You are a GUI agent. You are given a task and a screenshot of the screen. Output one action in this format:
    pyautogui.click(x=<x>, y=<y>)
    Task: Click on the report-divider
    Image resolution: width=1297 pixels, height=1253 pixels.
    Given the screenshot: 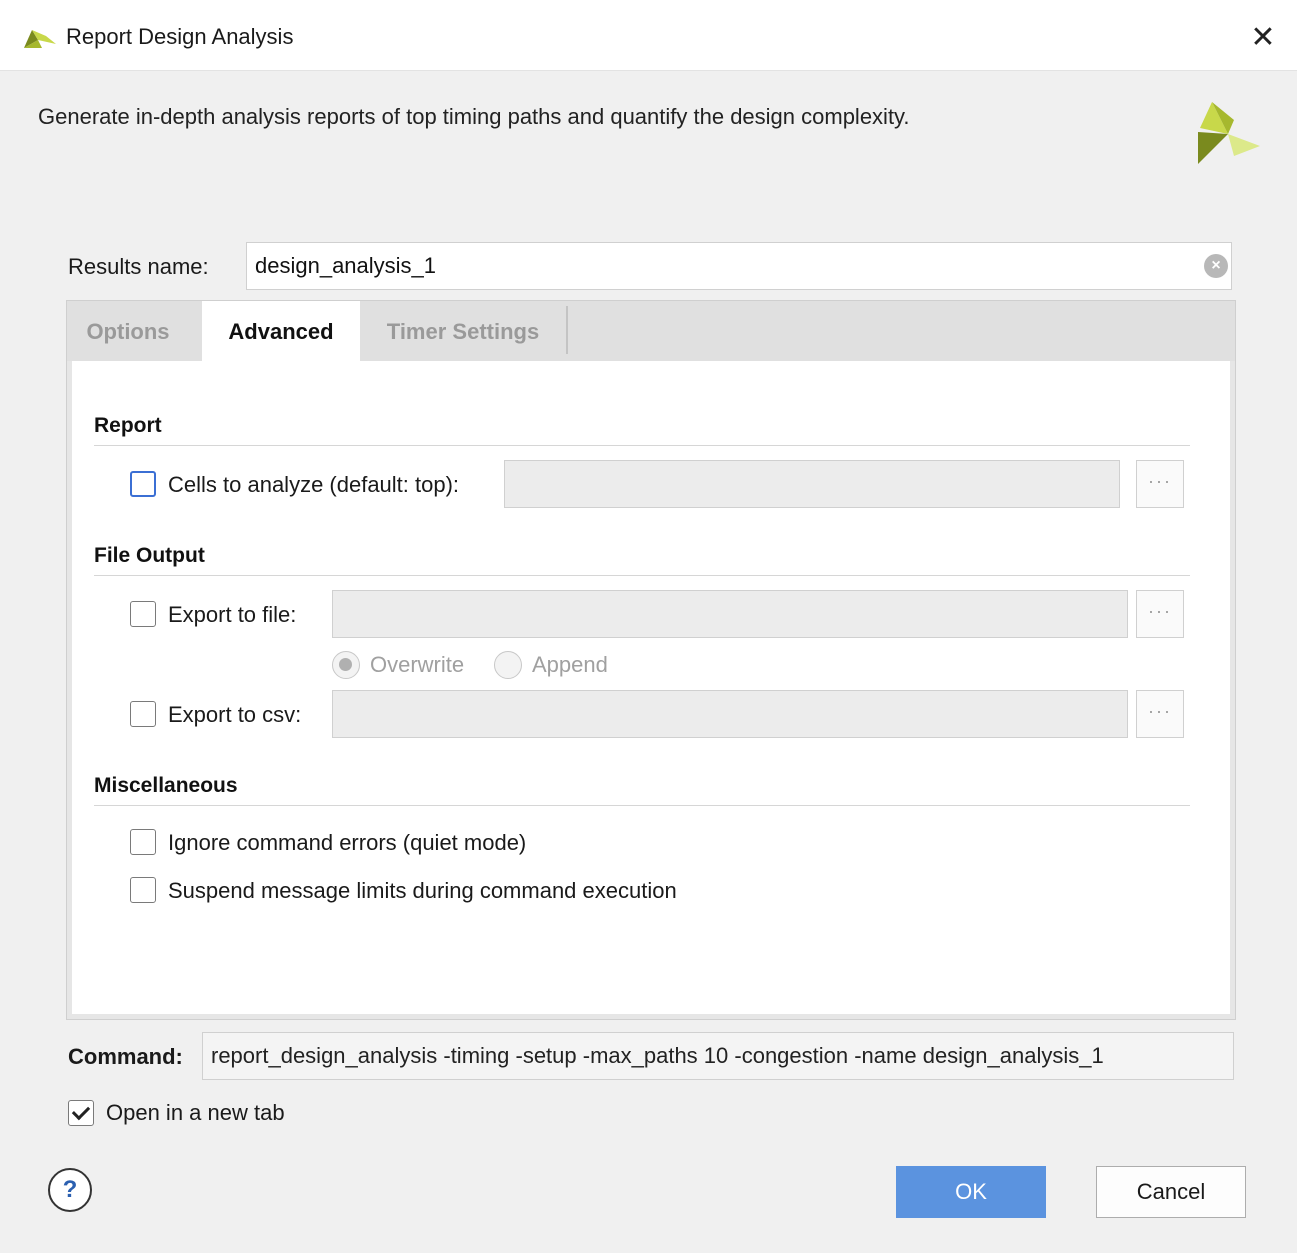 What is the action you would take?
    pyautogui.click(x=642, y=445)
    